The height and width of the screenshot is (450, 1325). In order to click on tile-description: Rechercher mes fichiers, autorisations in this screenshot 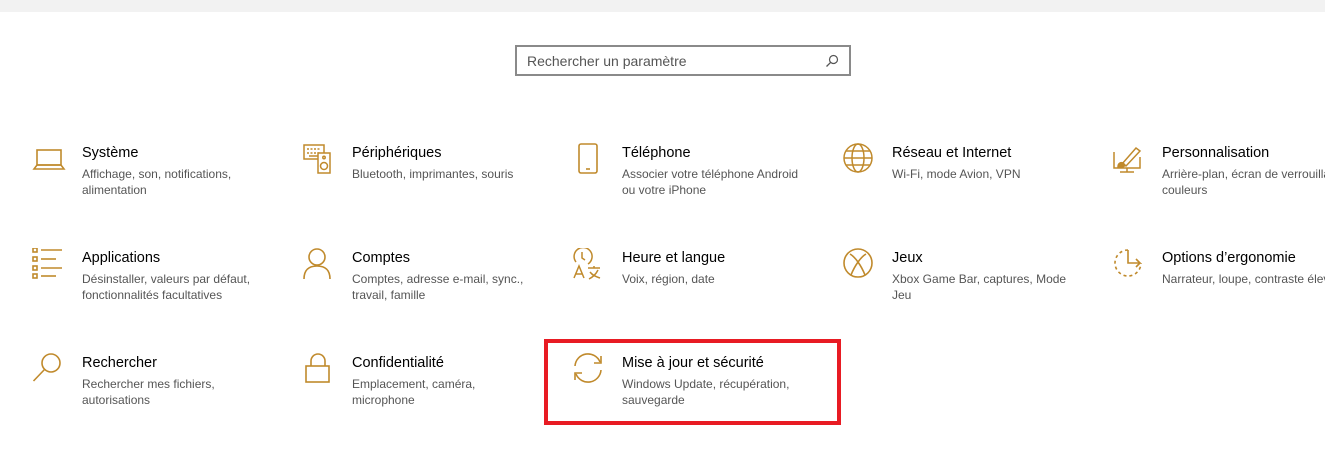, I will do `click(148, 392)`.